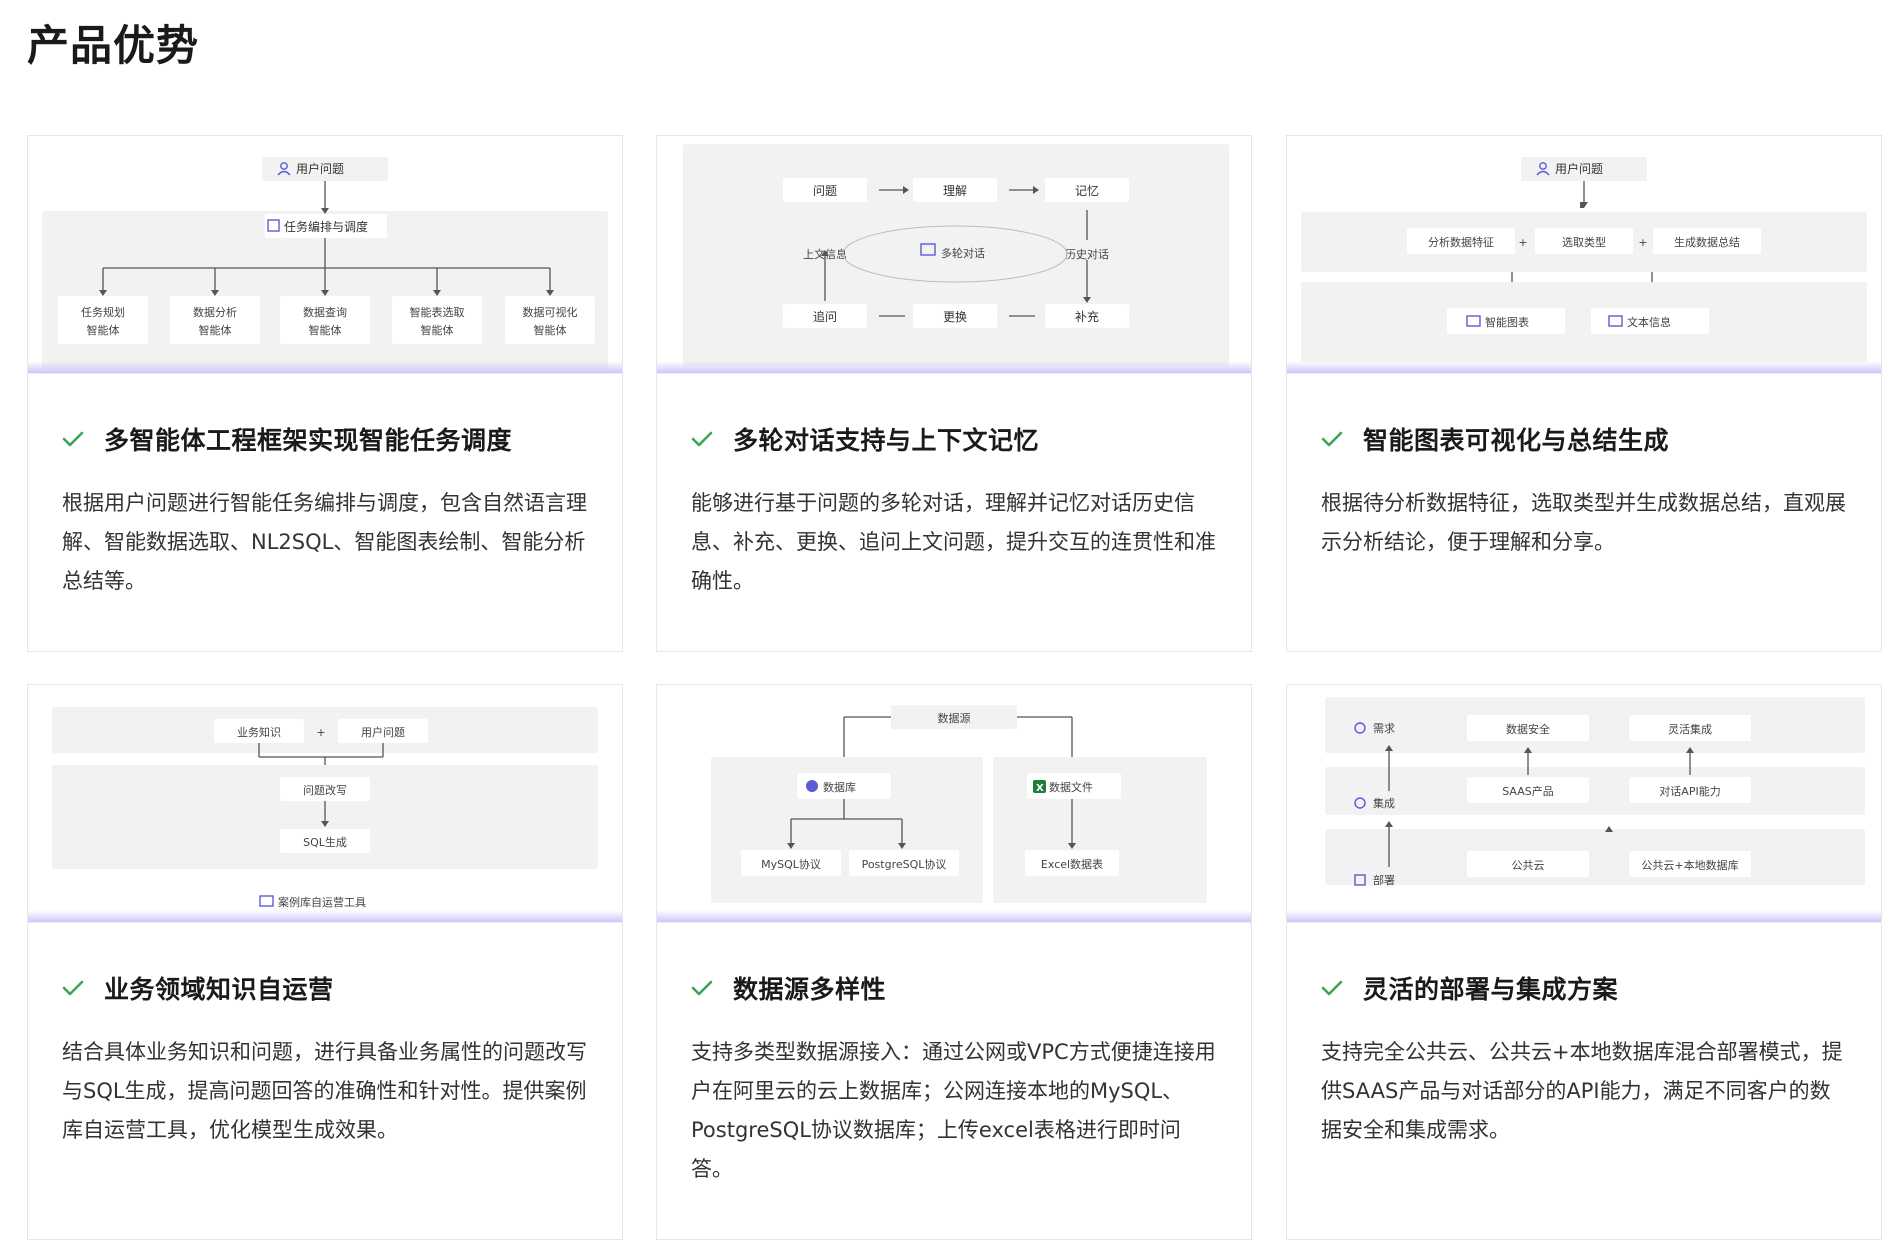 The image size is (1900, 1251). Describe the element at coordinates (259, 732) in the screenshot. I see `diagram-label: 业务知识` at that location.